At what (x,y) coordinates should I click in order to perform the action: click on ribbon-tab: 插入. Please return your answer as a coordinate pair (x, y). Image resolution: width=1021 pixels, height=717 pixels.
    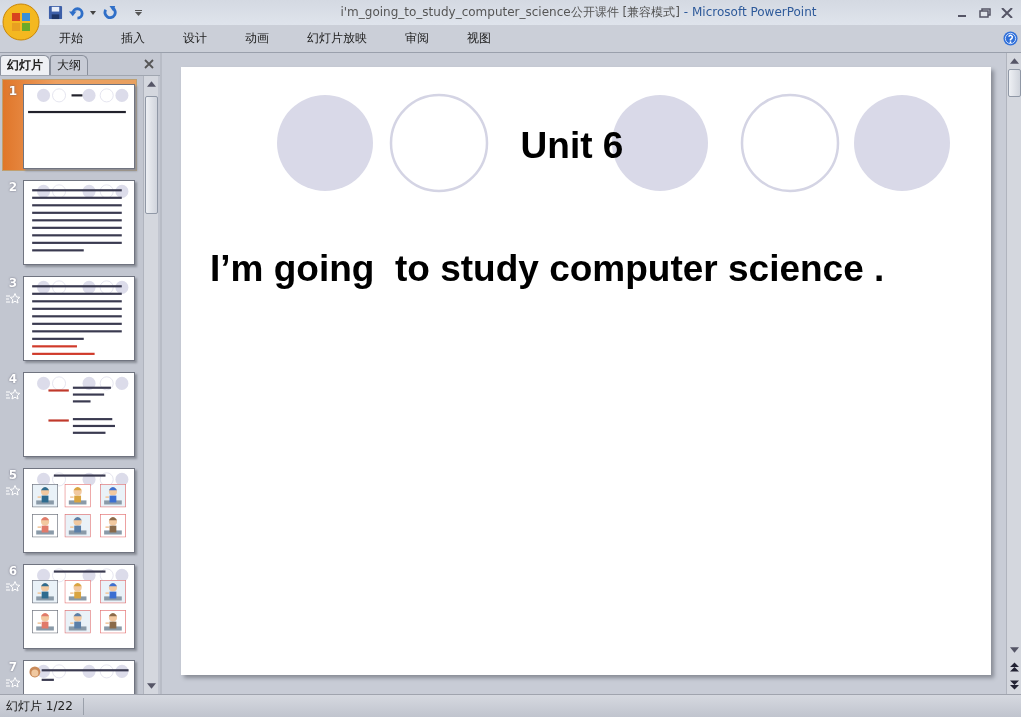
    Looking at the image, I should click on (133, 38).